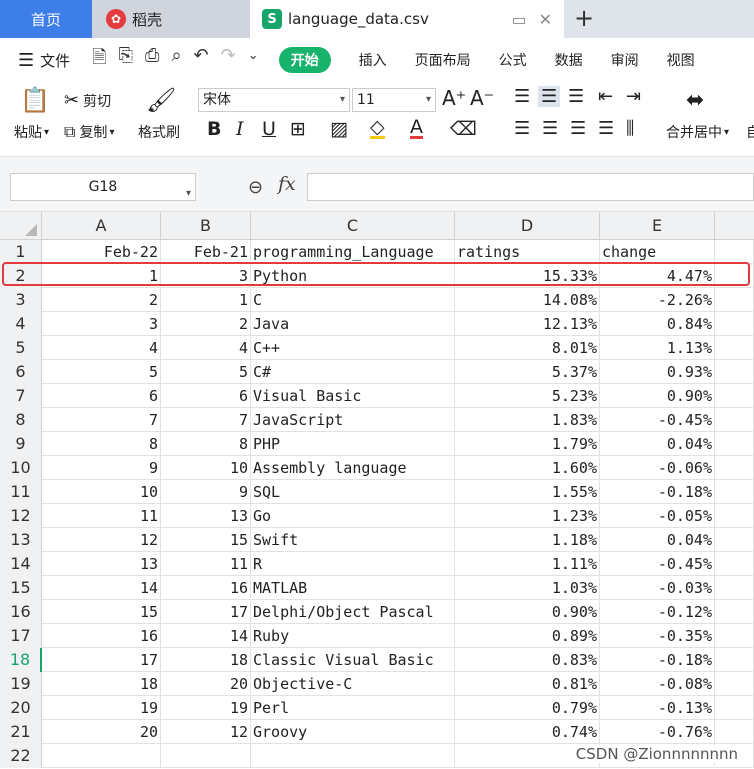 The height and width of the screenshot is (769, 754). I want to click on cell-d: 15.33%, so click(527, 276).